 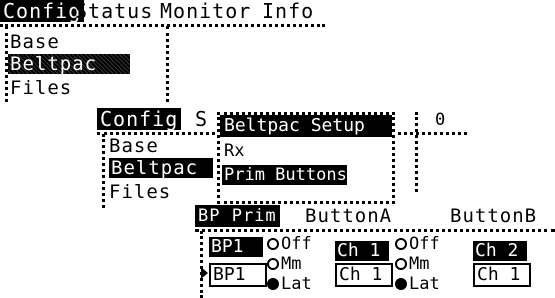 I want to click on tab-bp-prim: BP Prim, so click(x=237, y=216).